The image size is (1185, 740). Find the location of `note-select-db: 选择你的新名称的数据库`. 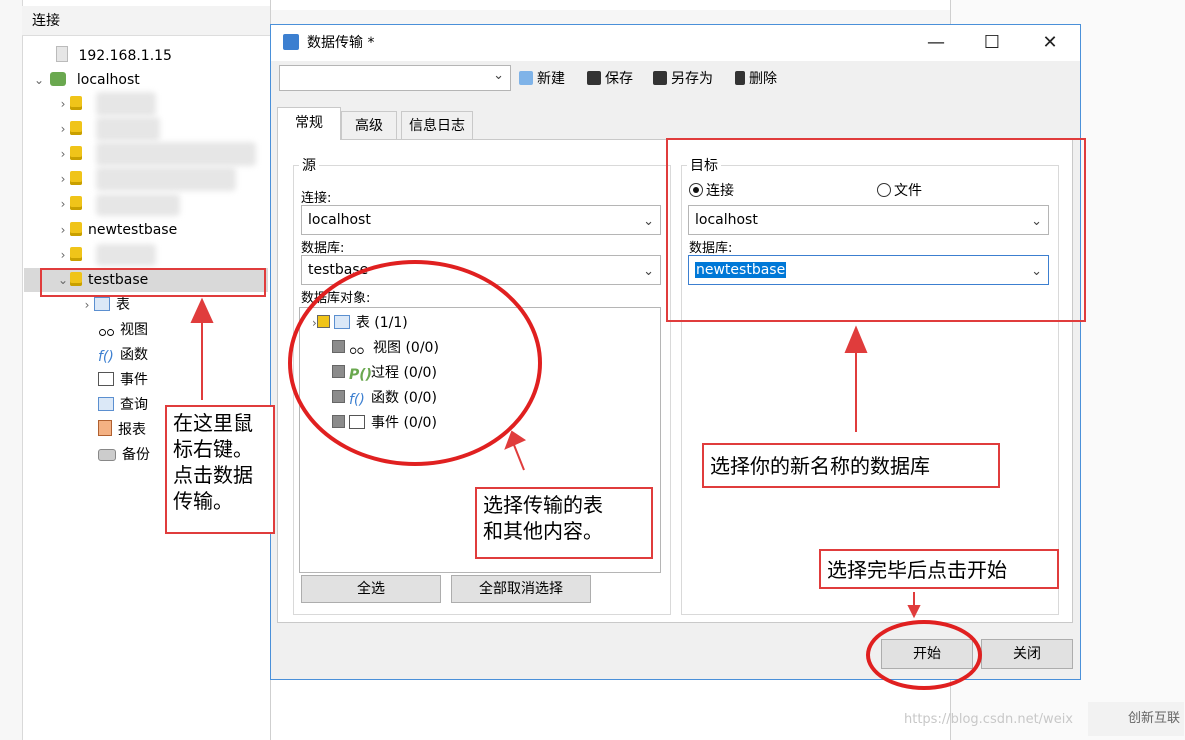

note-select-db: 选择你的新名称的数据库 is located at coordinates (851, 465).